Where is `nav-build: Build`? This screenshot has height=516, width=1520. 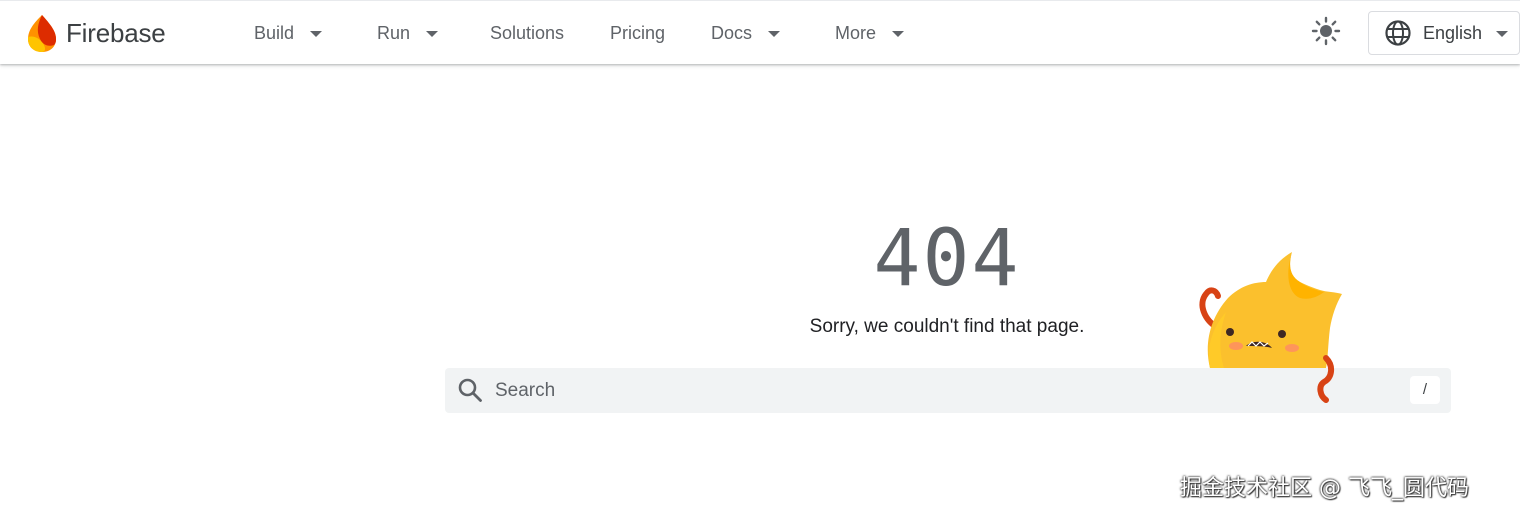
nav-build: Build is located at coordinates (288, 33).